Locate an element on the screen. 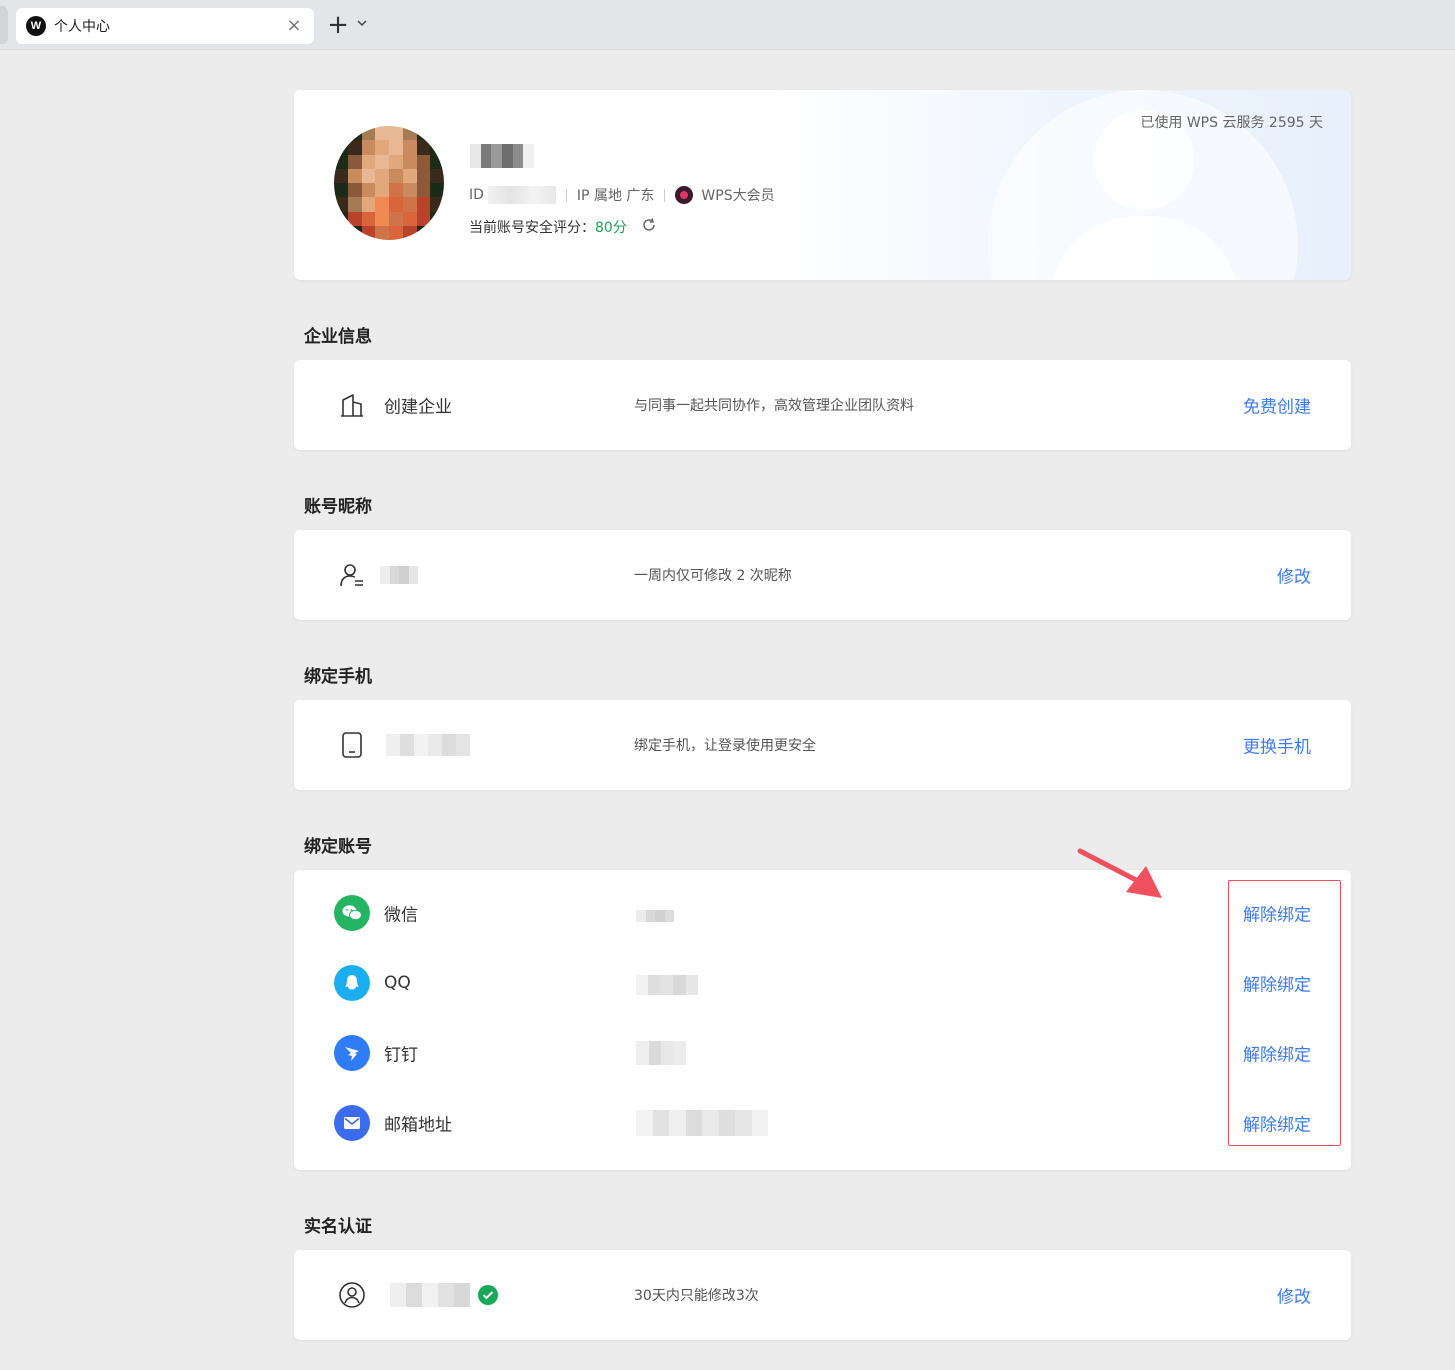  wps-logo-icon: W is located at coordinates (36, 26).